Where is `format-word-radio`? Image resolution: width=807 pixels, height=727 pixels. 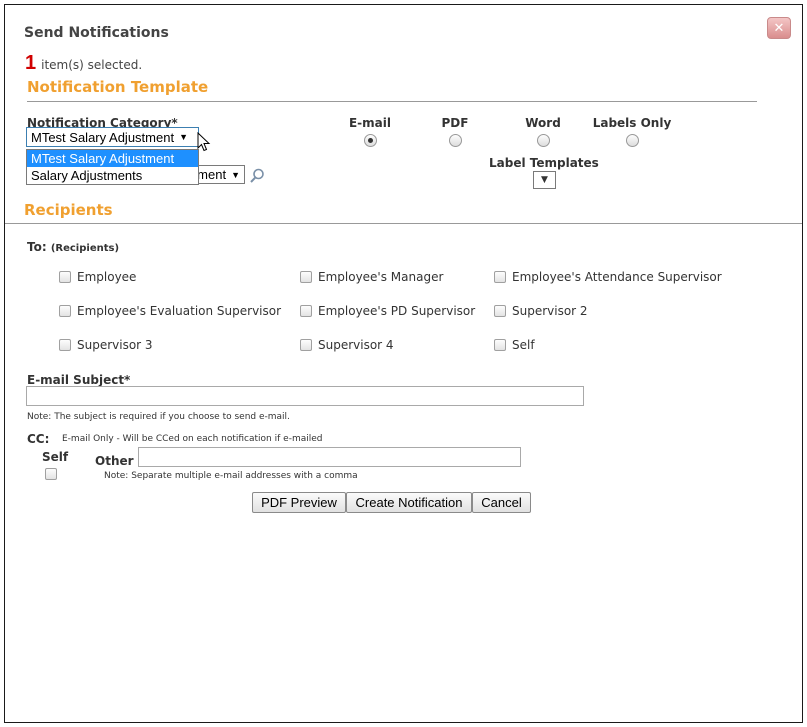 format-word-radio is located at coordinates (543, 140).